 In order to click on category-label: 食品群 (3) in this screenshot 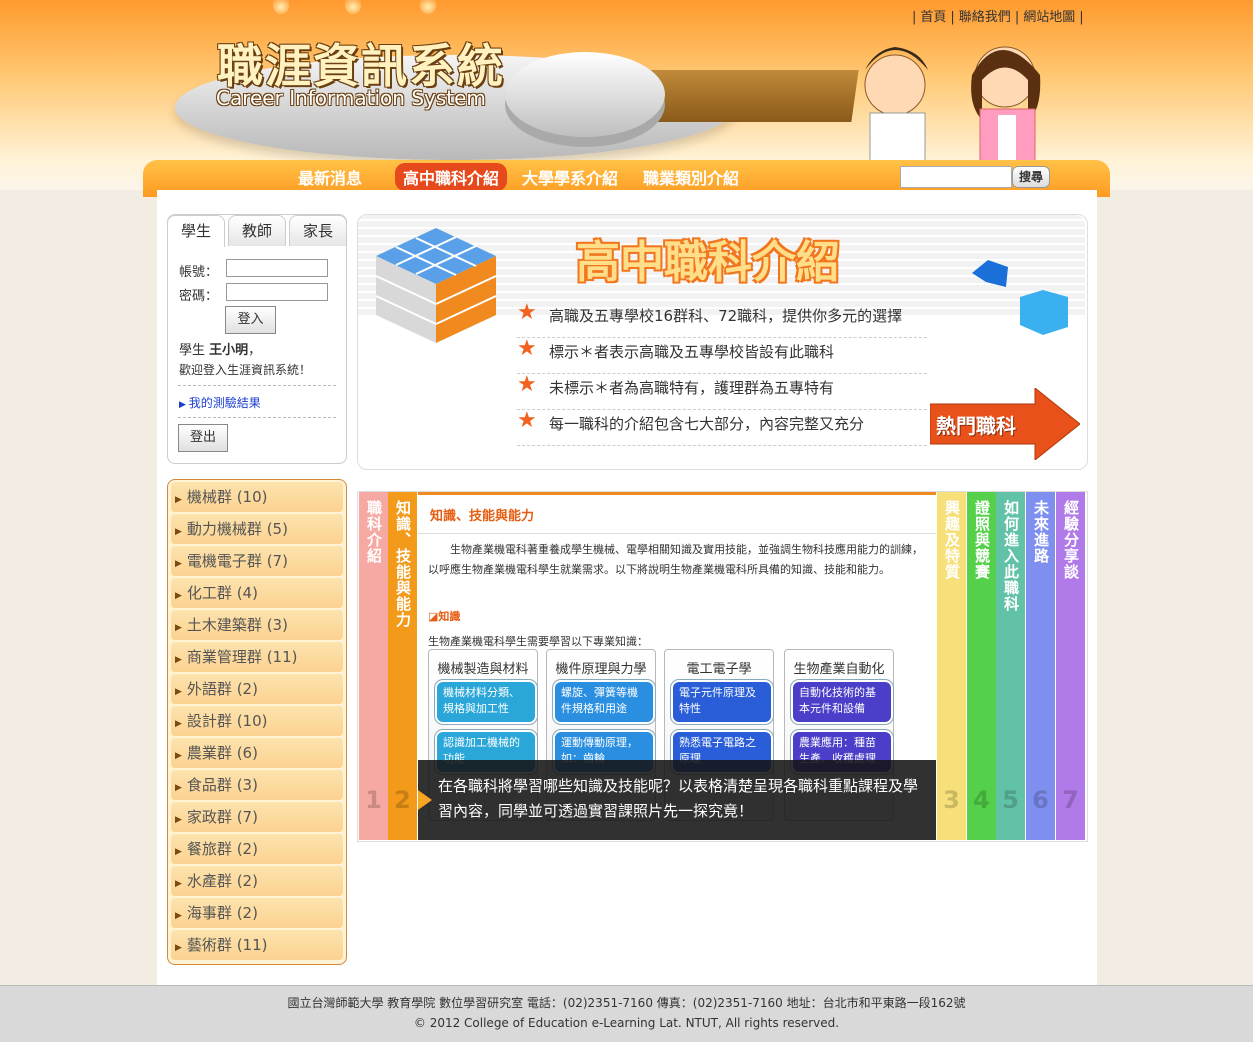, I will do `click(222, 785)`.